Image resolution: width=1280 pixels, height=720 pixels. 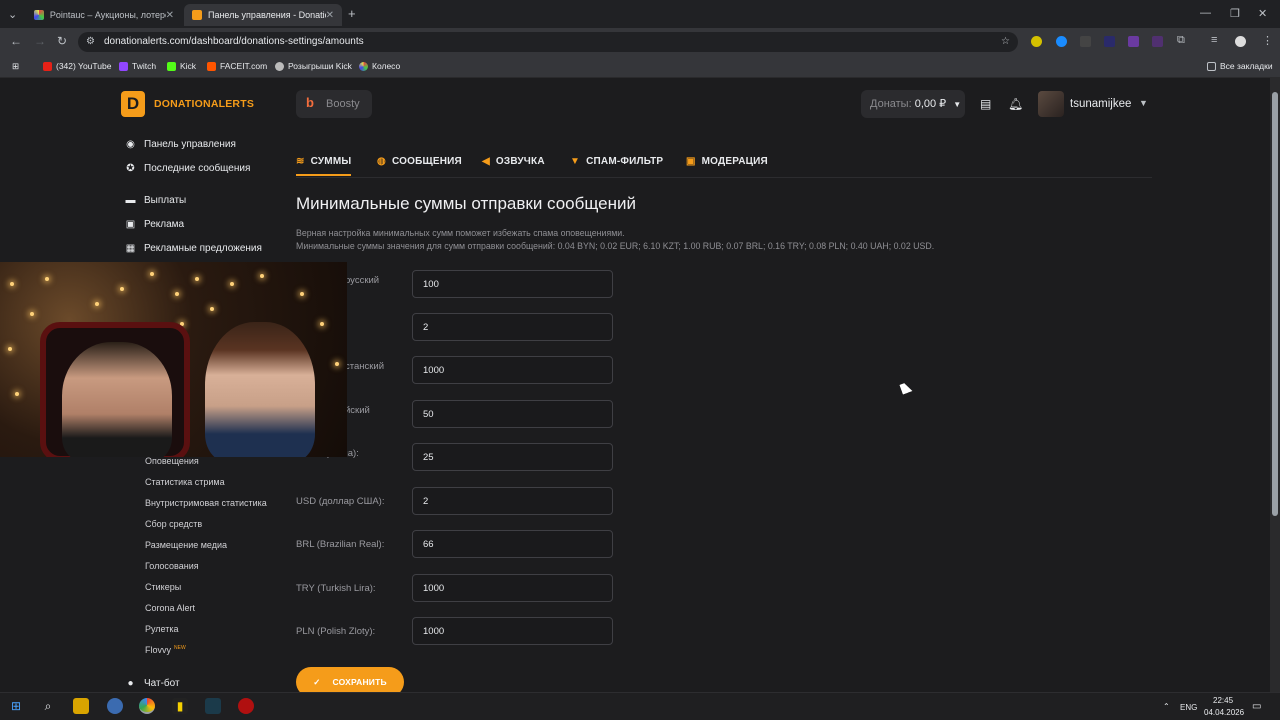 What do you see at coordinates (137, 66) in the screenshot?
I see `bookmark-twitch: Twitch` at bounding box center [137, 66].